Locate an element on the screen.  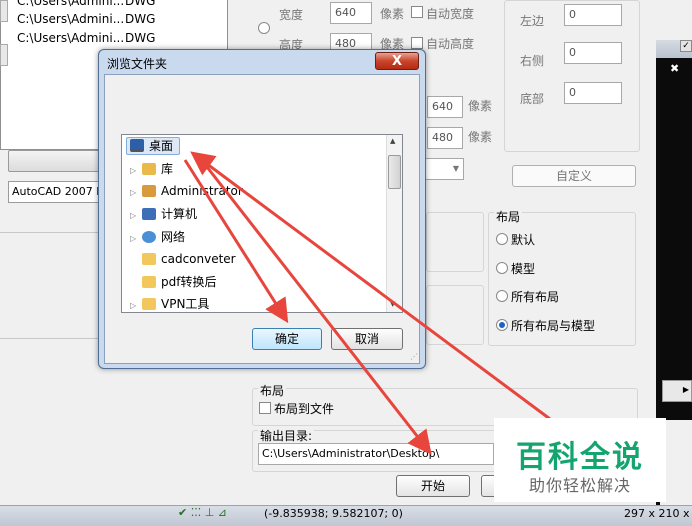
layout-to-file-checkbox is located at coordinates (265, 408).